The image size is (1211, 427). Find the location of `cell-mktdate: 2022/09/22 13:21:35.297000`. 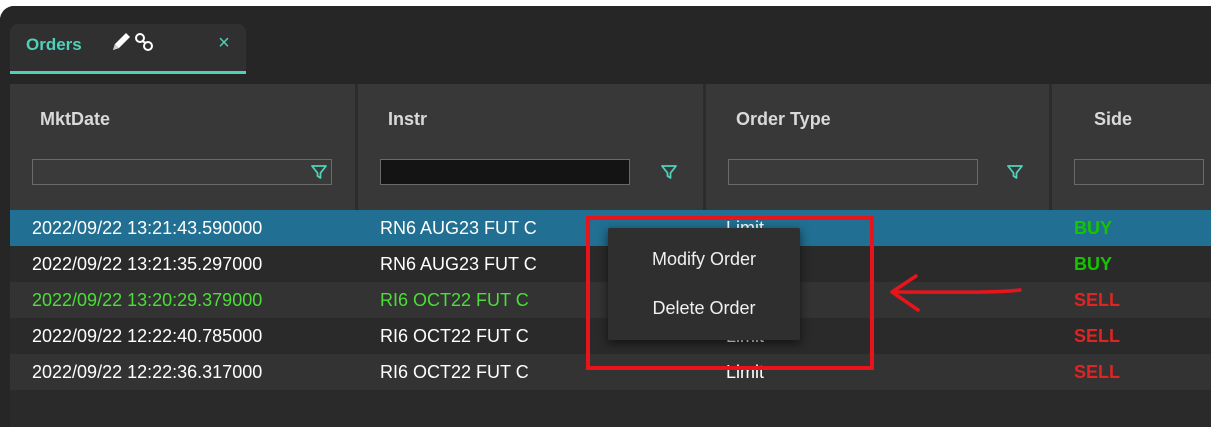

cell-mktdate: 2022/09/22 13:21:35.297000 is located at coordinates (147, 264).